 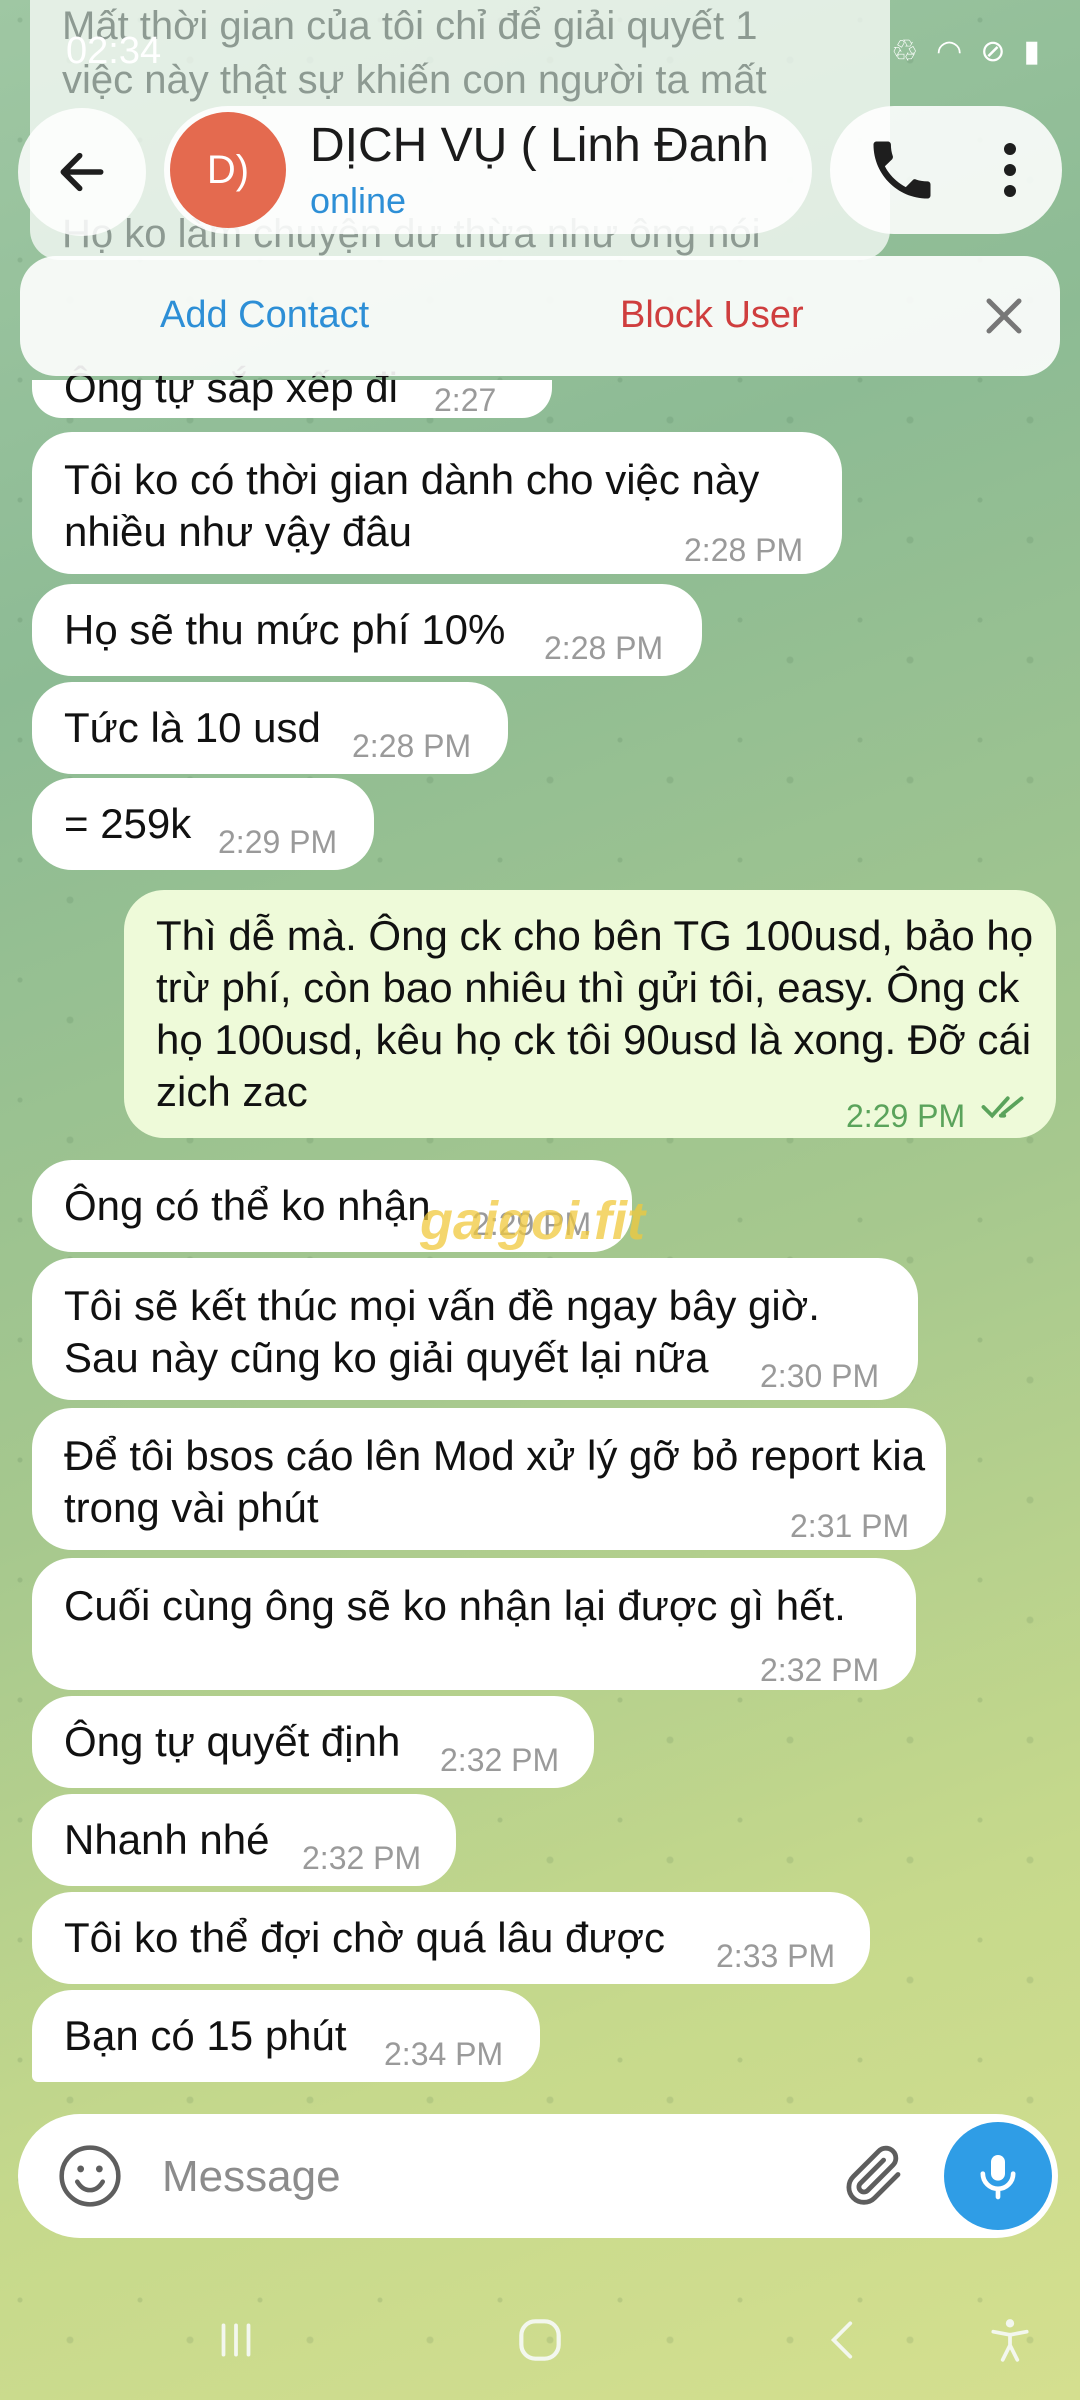 I want to click on message-time: 2:31 PM, so click(x=850, y=1526).